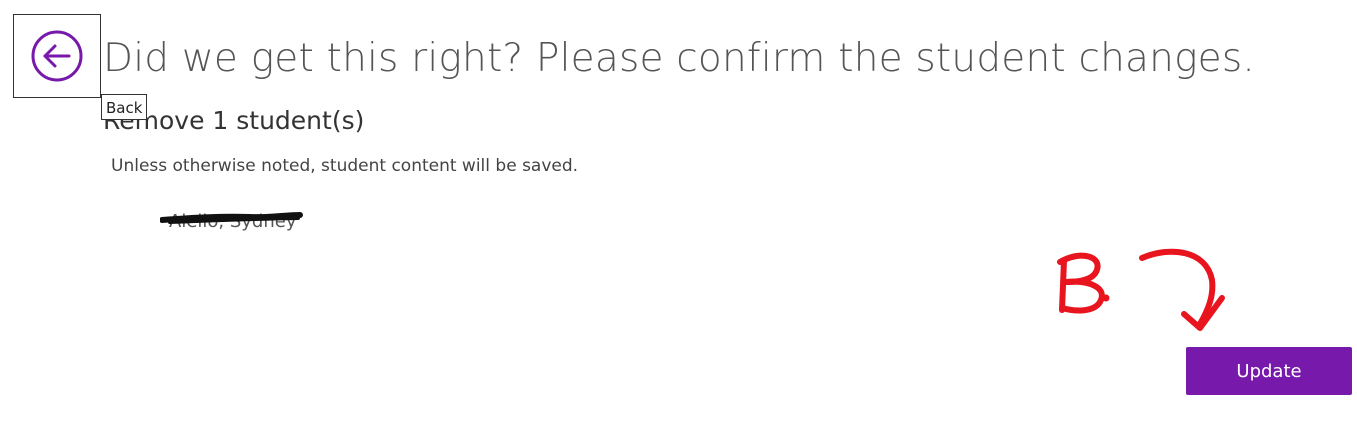 The height and width of the screenshot is (421, 1357). Describe the element at coordinates (124, 107) in the screenshot. I see `back-tooltip: Back` at that location.